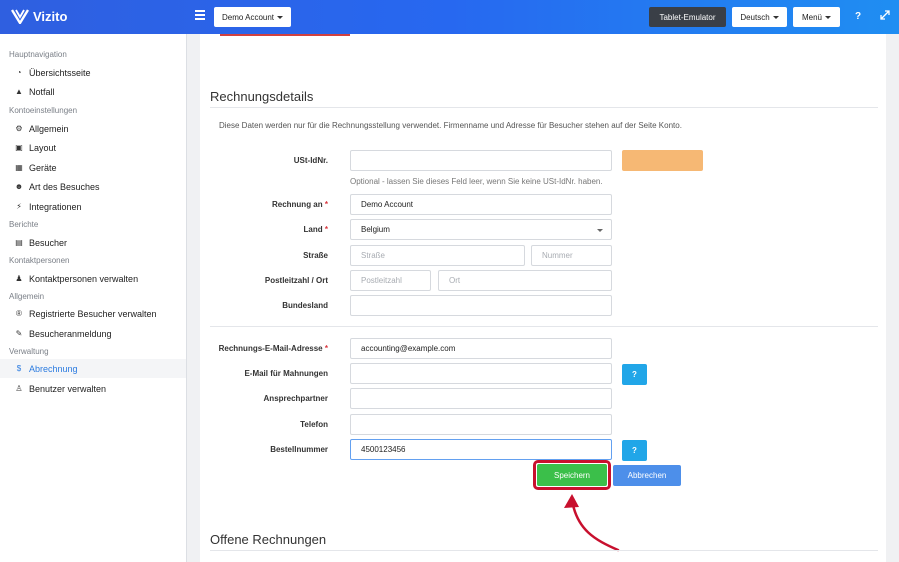 This screenshot has height=562, width=899. What do you see at coordinates (29, 351) in the screenshot?
I see `sidebar-heading: Verwaltung` at bounding box center [29, 351].